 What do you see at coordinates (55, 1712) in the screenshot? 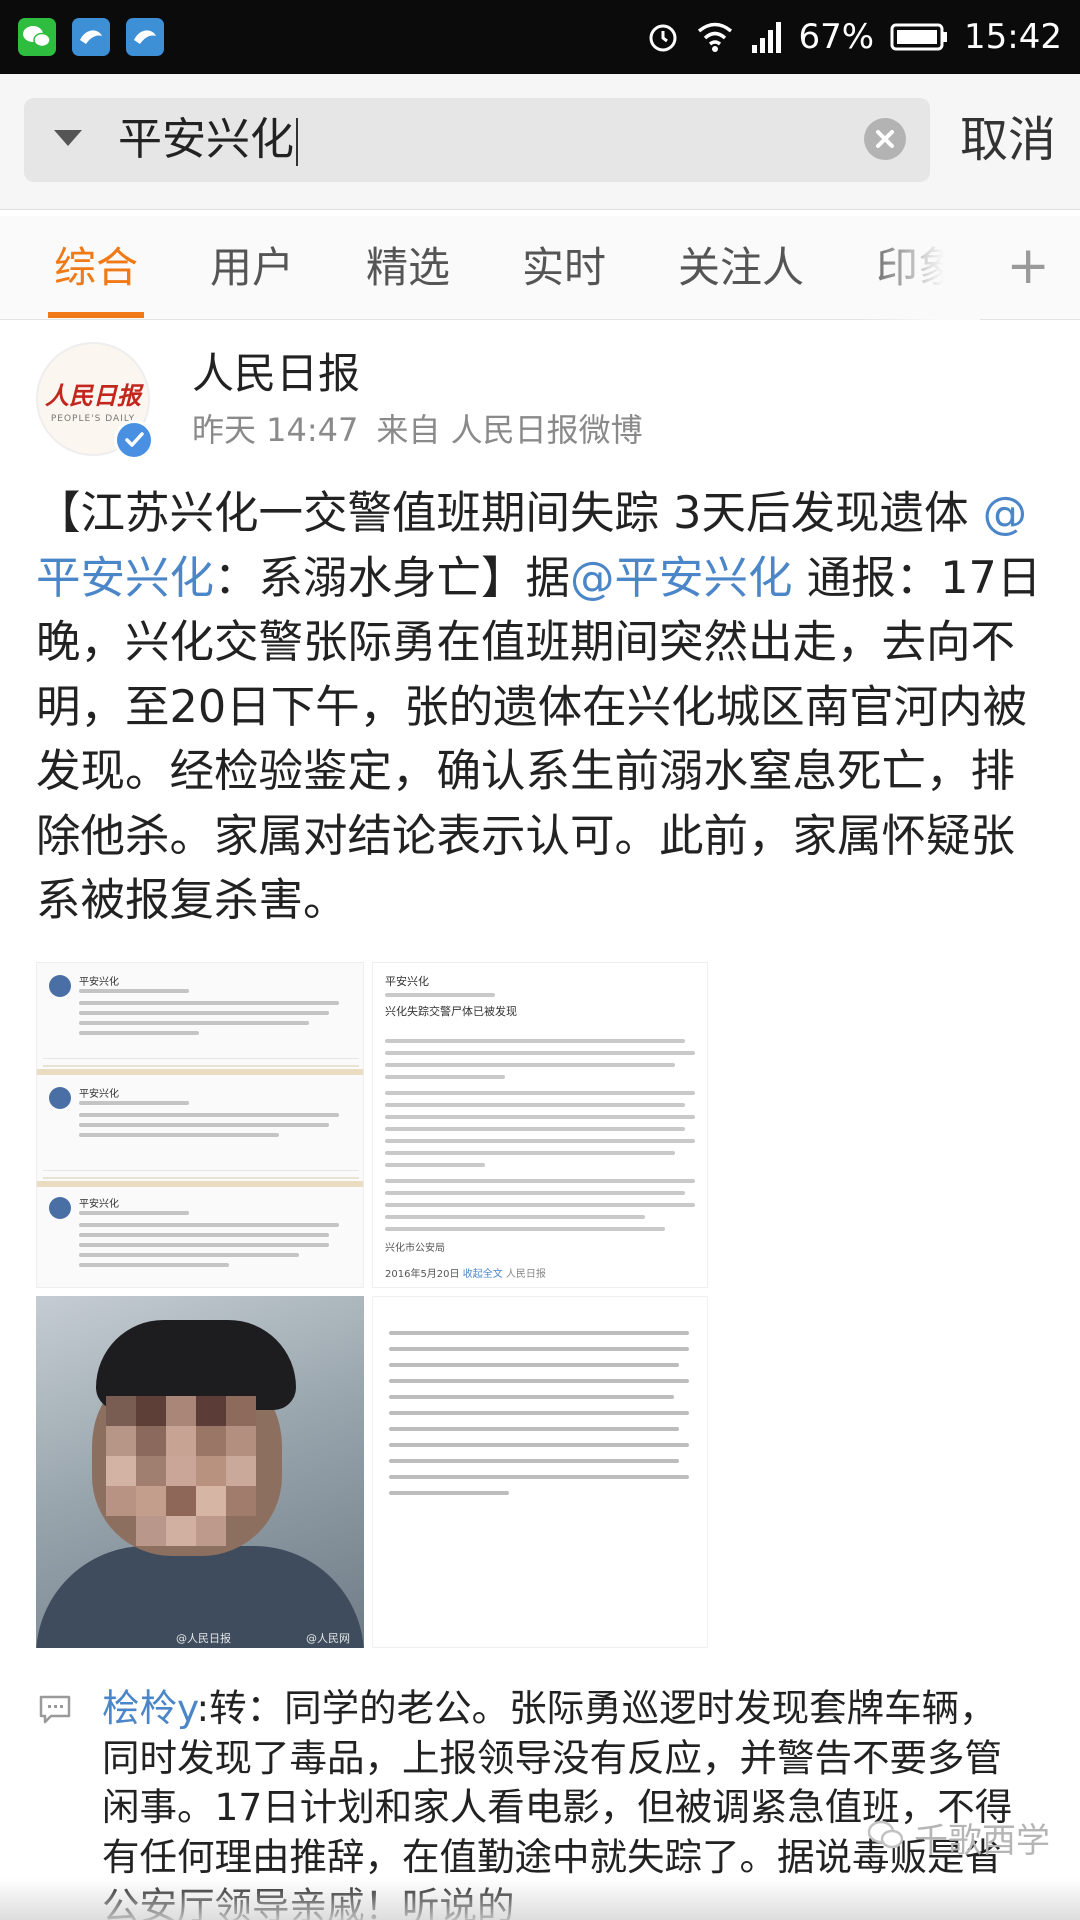
I see `comment-icon` at bounding box center [55, 1712].